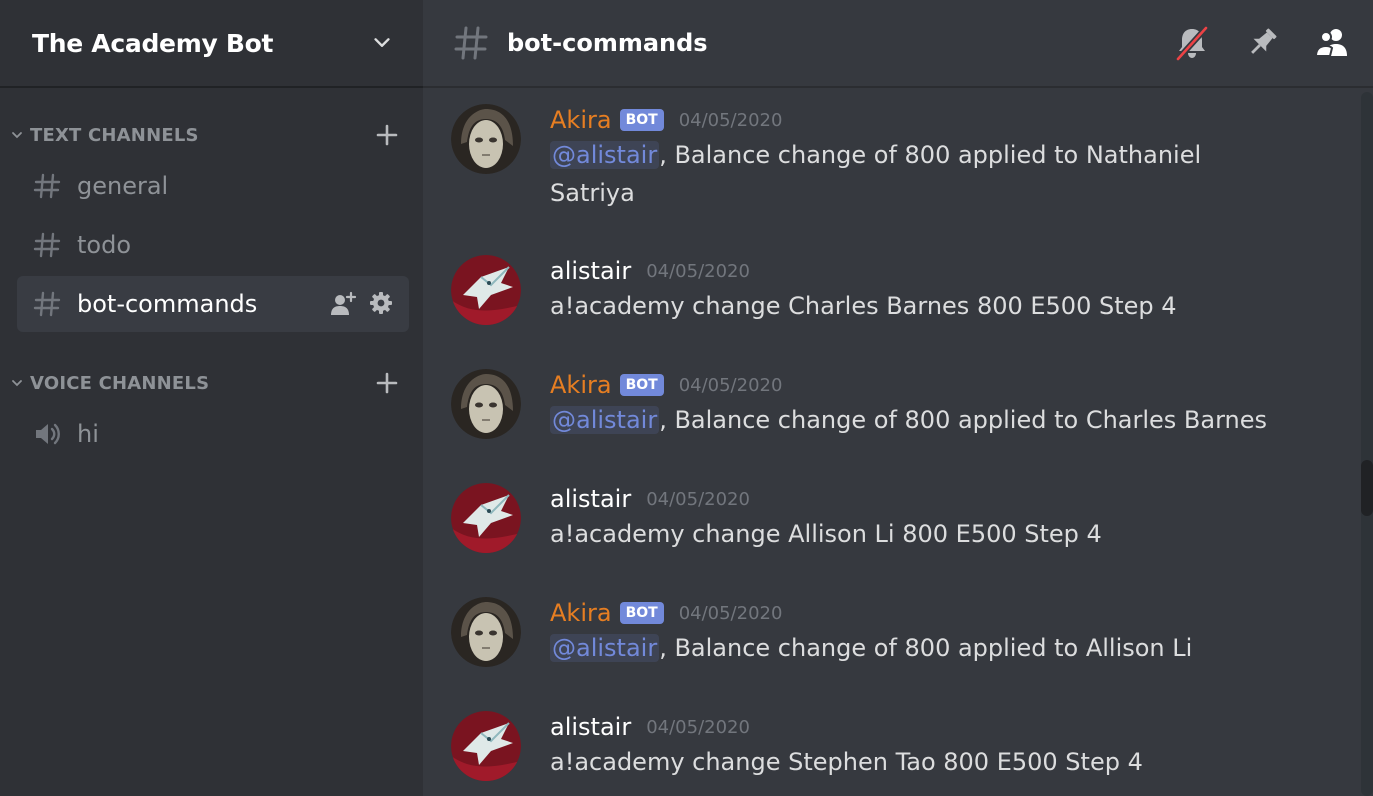 The image size is (1373, 796). Describe the element at coordinates (382, 43) in the screenshot. I see `chevron-down-icon` at that location.